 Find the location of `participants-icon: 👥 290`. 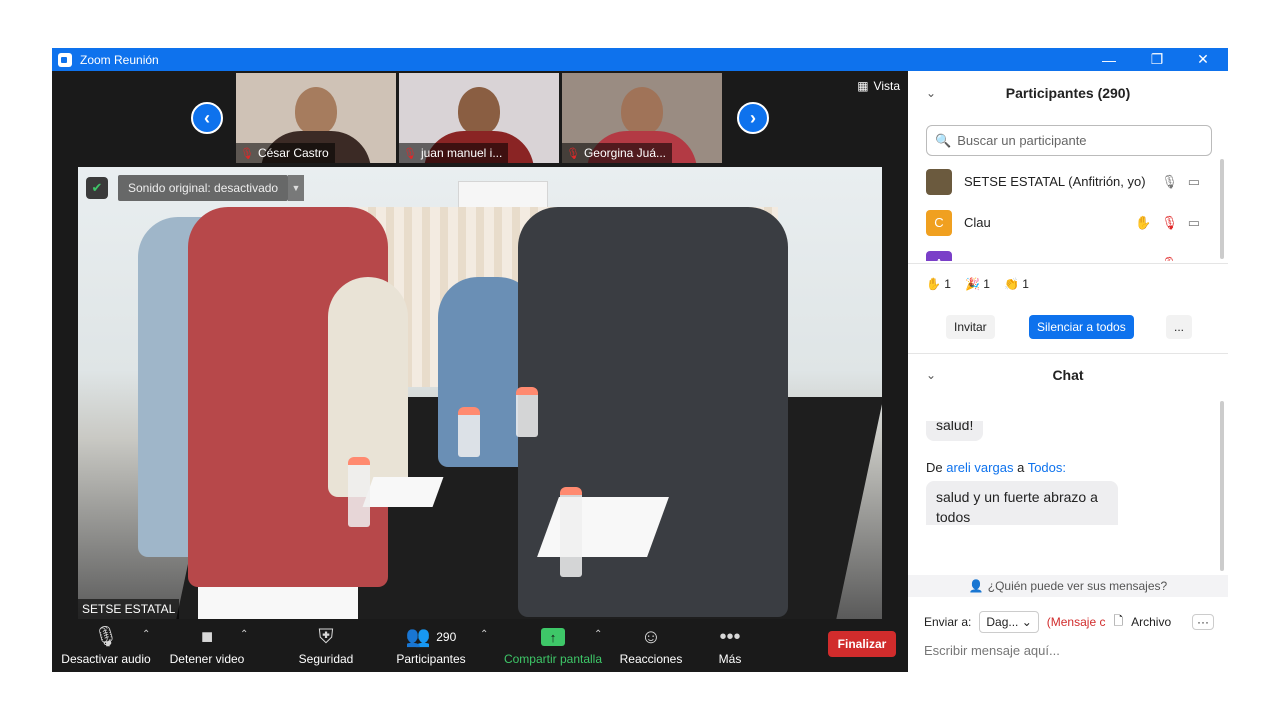

participants-icon: 👥 290 is located at coordinates (431, 637).